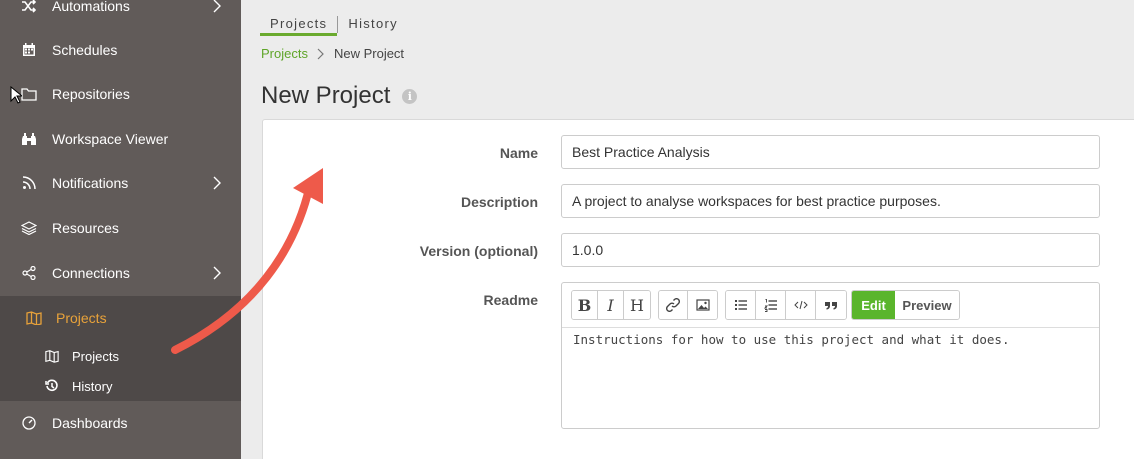  Describe the element at coordinates (120, 386) in the screenshot. I see `submenu-item-history: History` at that location.